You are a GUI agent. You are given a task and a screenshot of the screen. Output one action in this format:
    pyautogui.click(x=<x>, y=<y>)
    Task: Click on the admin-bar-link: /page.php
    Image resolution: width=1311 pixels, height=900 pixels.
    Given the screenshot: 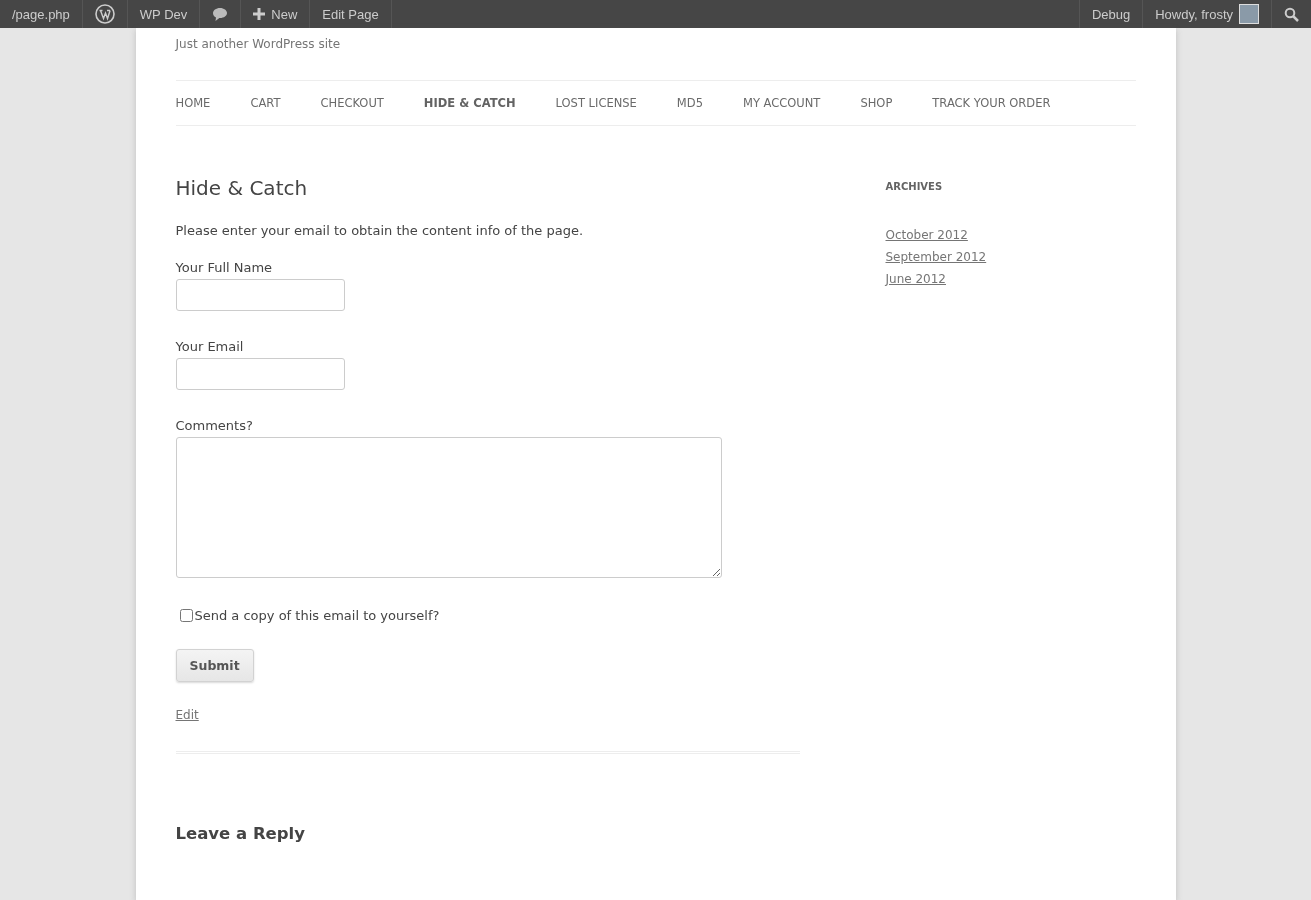 What is the action you would take?
    pyautogui.click(x=41, y=14)
    